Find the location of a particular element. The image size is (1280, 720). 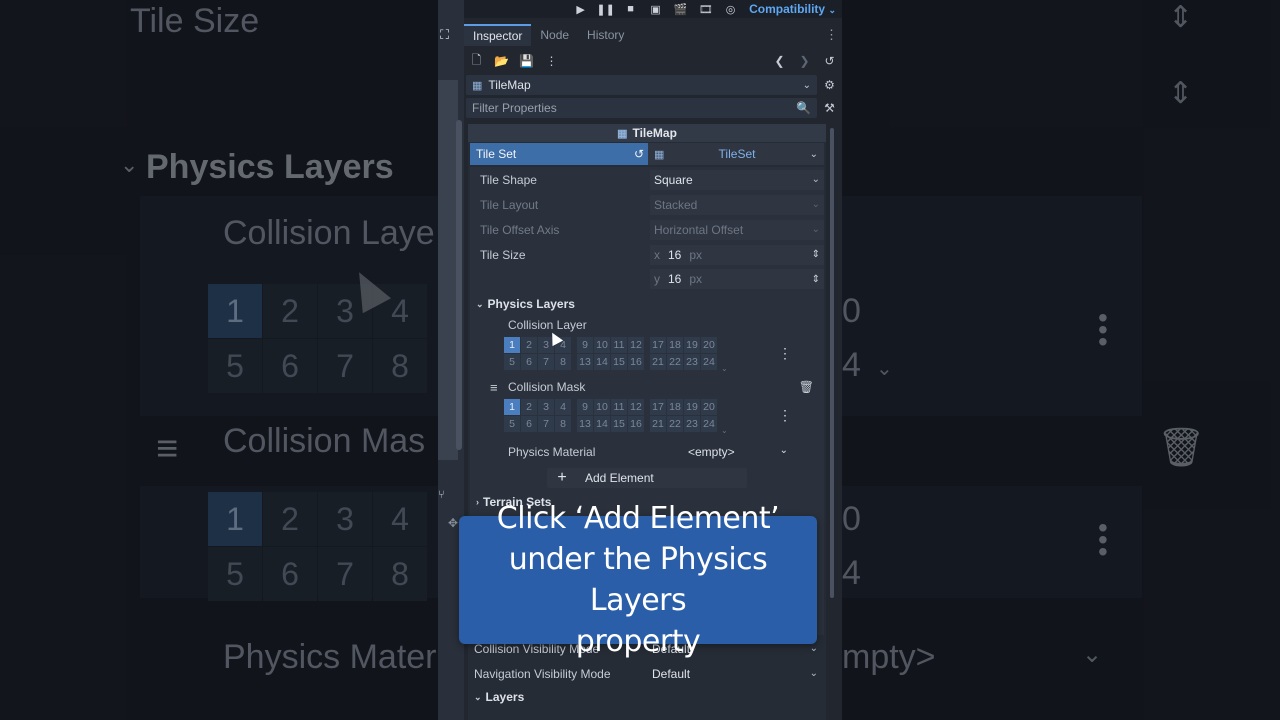

collision-mask-bit: 4 is located at coordinates (563, 407).